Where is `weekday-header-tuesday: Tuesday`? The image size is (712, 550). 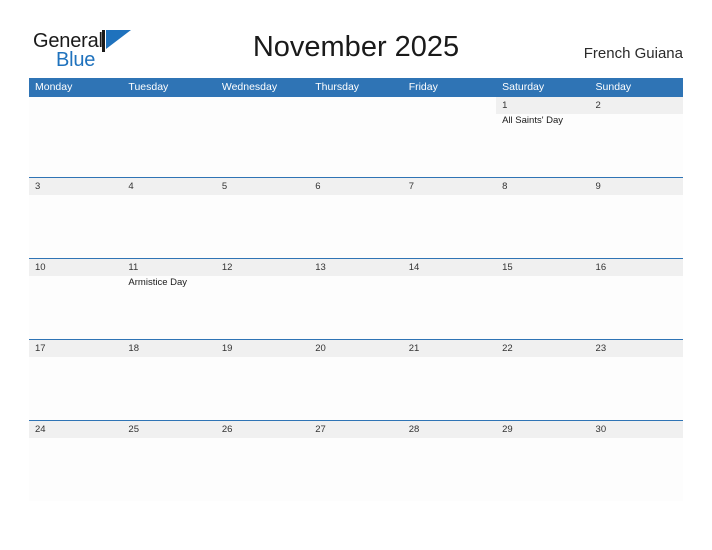 weekday-header-tuesday: Tuesday is located at coordinates (148, 87).